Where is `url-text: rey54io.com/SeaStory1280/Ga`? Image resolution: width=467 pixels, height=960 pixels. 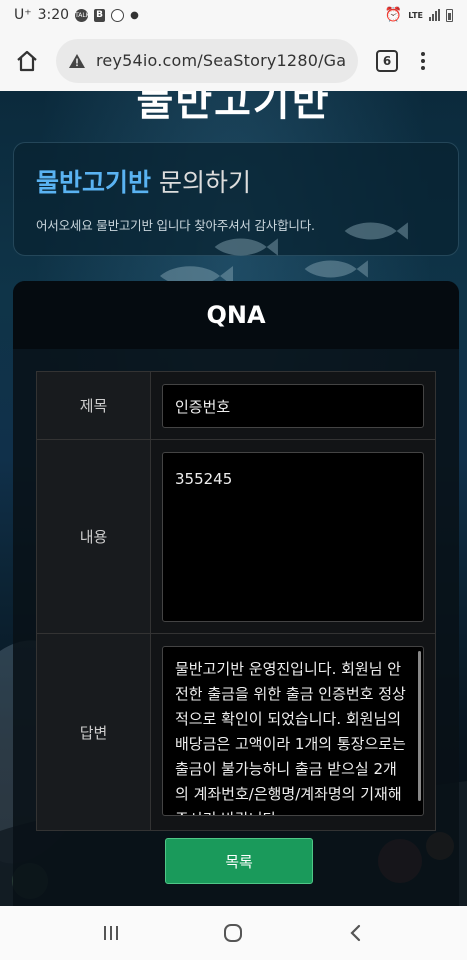 url-text: rey54io.com/SeaStory1280/Ga is located at coordinates (220, 60).